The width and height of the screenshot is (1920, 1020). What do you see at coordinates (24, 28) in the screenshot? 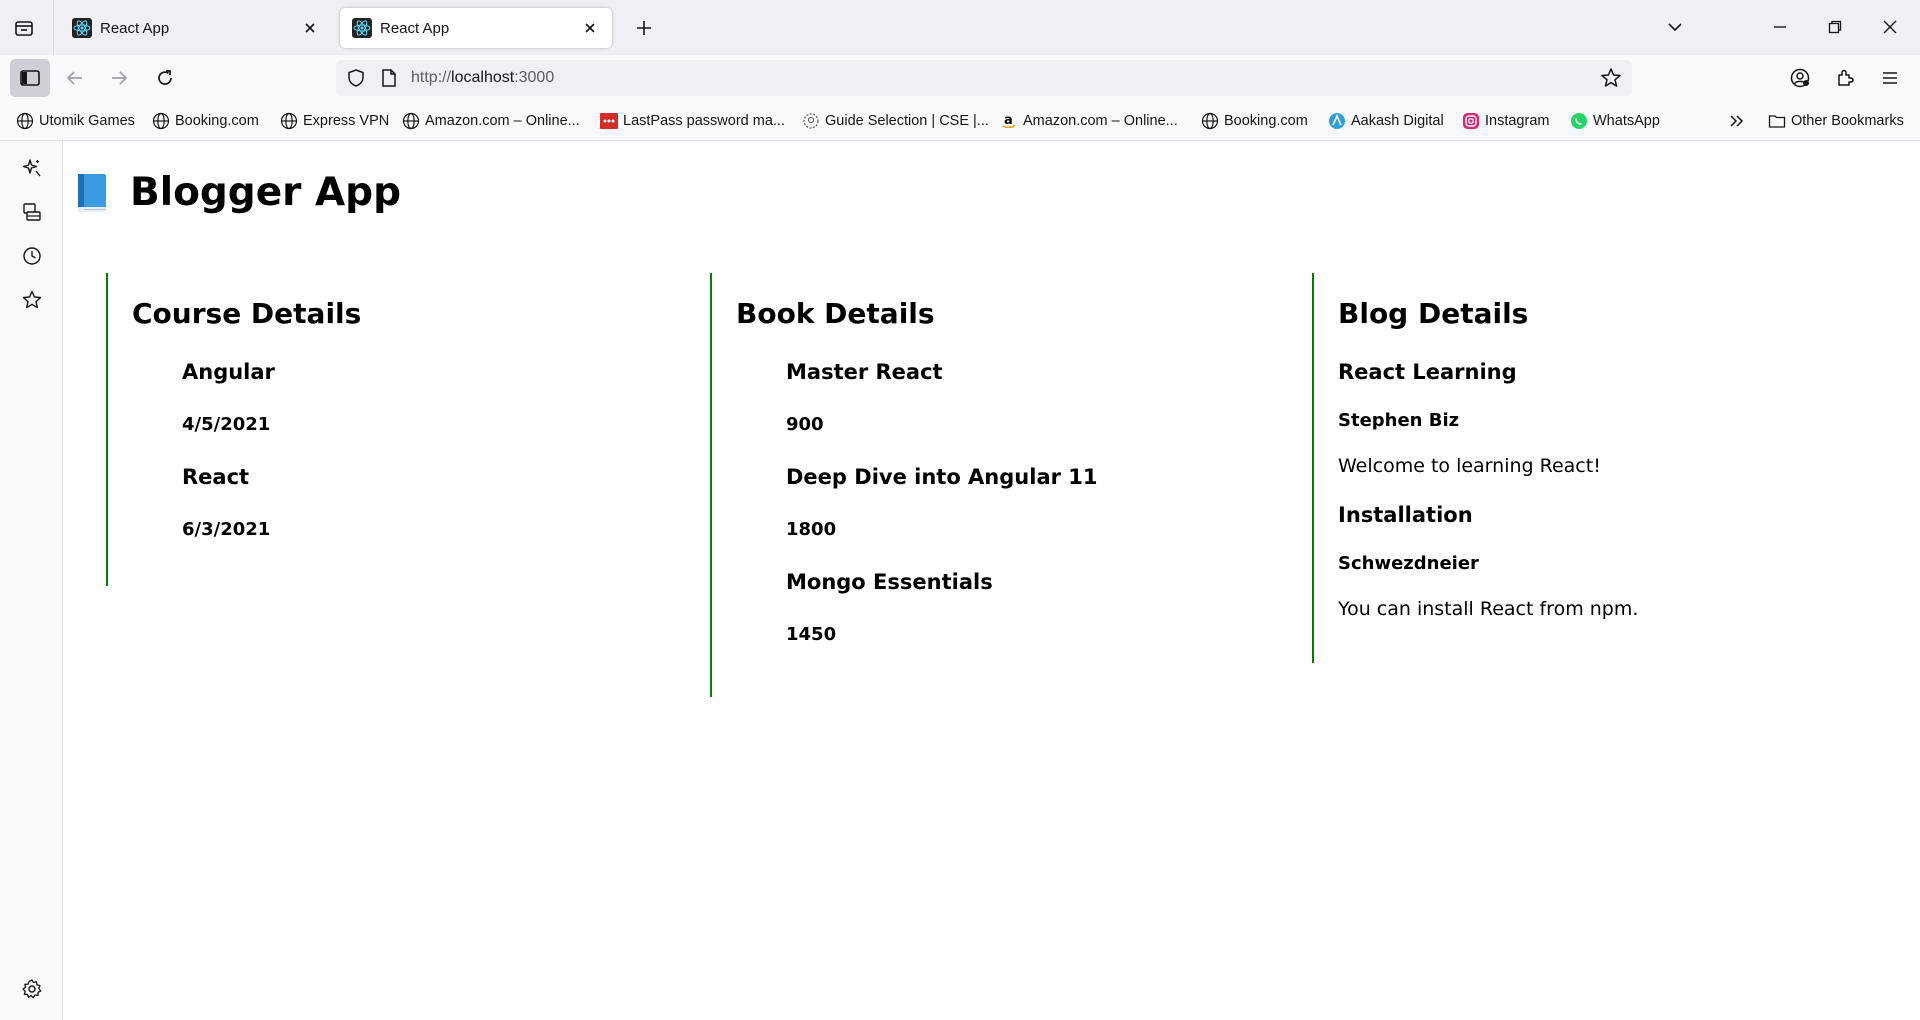
I see `tab-list-icon` at bounding box center [24, 28].